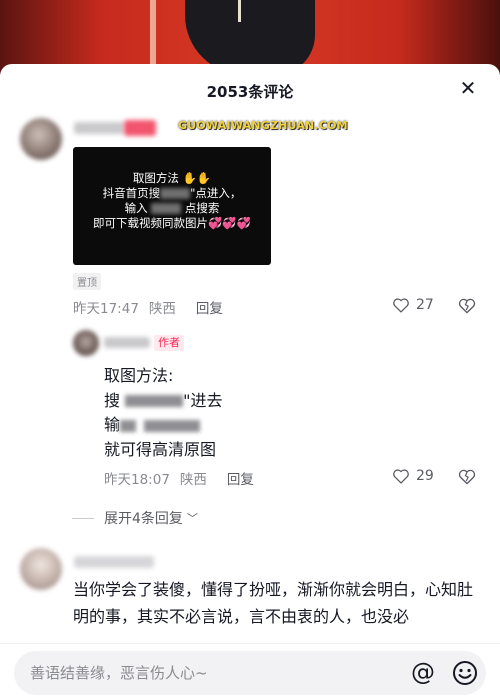 This screenshot has height=699, width=500. I want to click on reply-text: 取图方法: 搜 "进去 输 就可得高清原图, so click(163, 413).